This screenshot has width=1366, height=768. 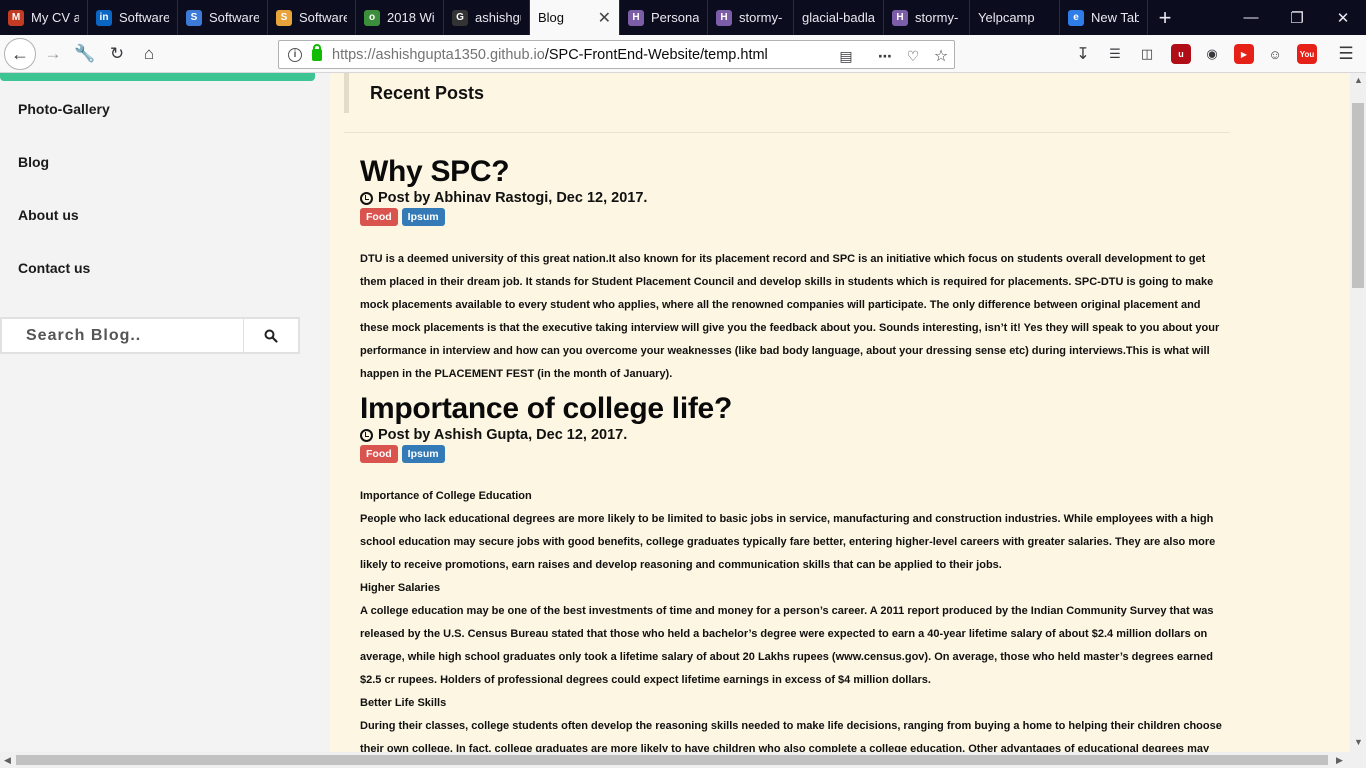 What do you see at coordinates (411, 17) in the screenshot?
I see `tab-label: 2018 Wi` at bounding box center [411, 17].